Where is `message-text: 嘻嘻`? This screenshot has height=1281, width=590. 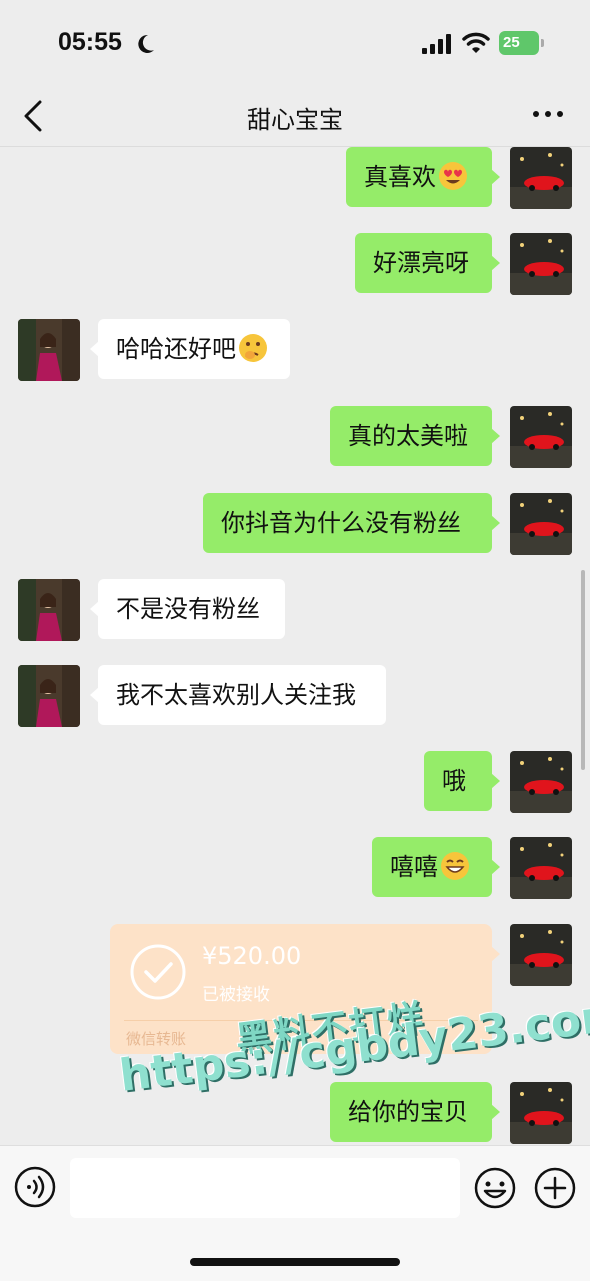
message-text: 嘻嘻 is located at coordinates (414, 867).